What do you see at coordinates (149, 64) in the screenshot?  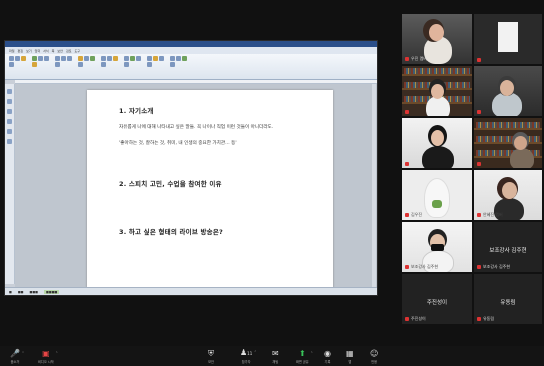 I see `save-icon` at bounding box center [149, 64].